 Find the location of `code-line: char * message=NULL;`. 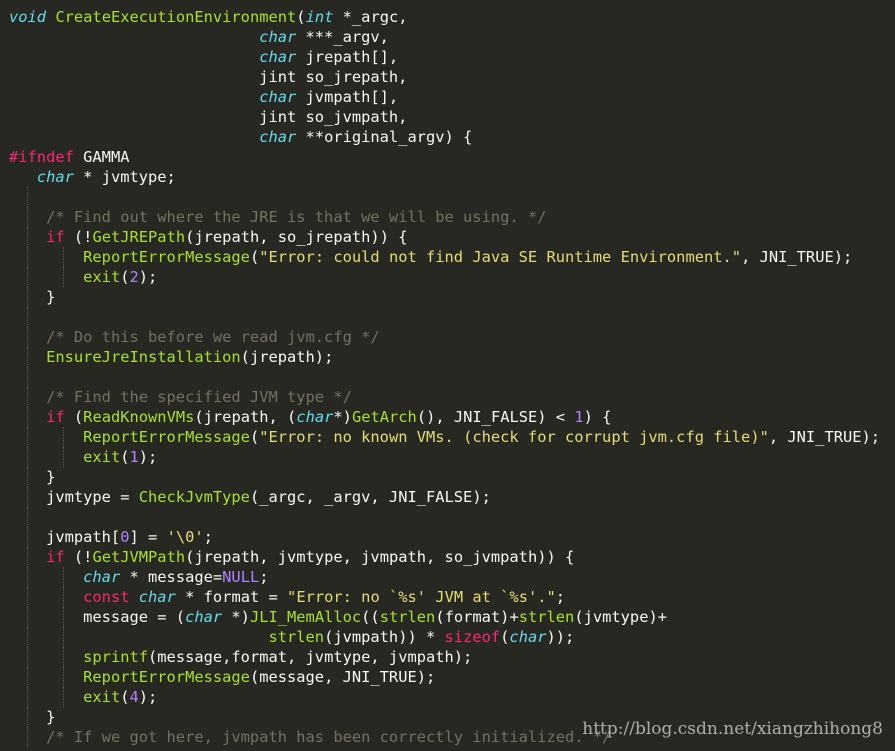

code-line: char * message=NULL; is located at coordinates (139, 577).